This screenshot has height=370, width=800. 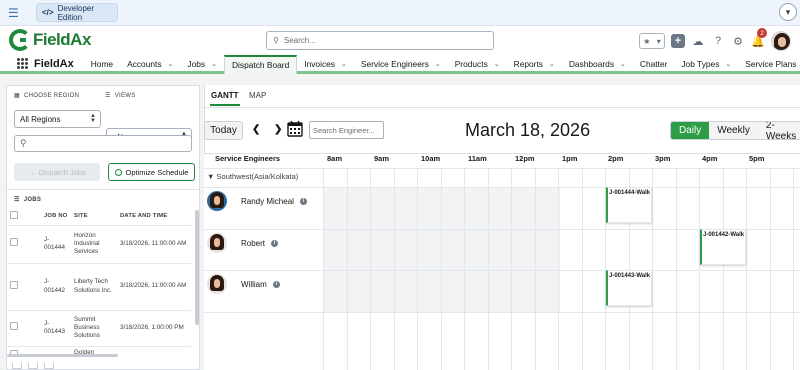 What do you see at coordinates (16, 217) in the screenshot?
I see `select-all-checkbox` at bounding box center [16, 217].